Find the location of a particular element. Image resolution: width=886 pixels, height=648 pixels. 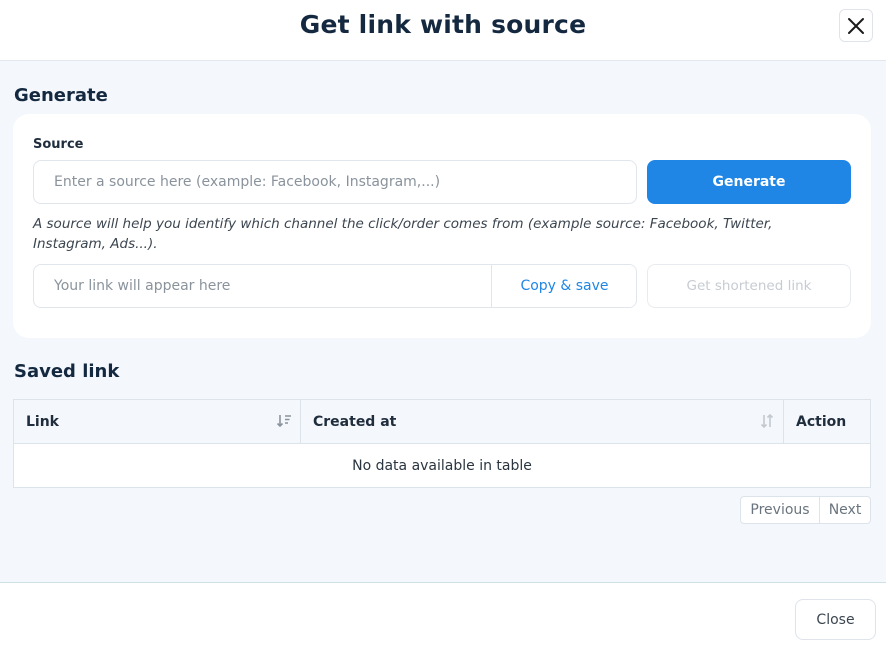

sort-descending-icon is located at coordinates (283, 421).